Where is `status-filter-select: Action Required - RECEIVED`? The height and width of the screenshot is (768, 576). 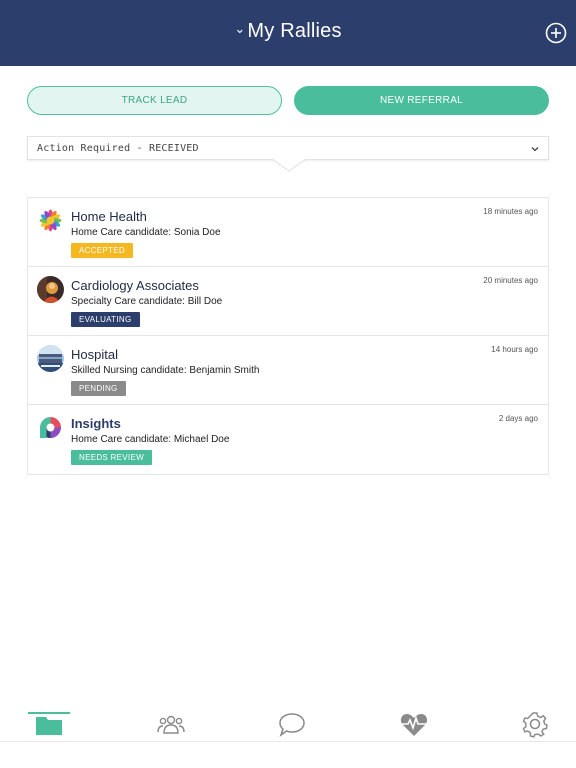 status-filter-select: Action Required - RECEIVED is located at coordinates (288, 148).